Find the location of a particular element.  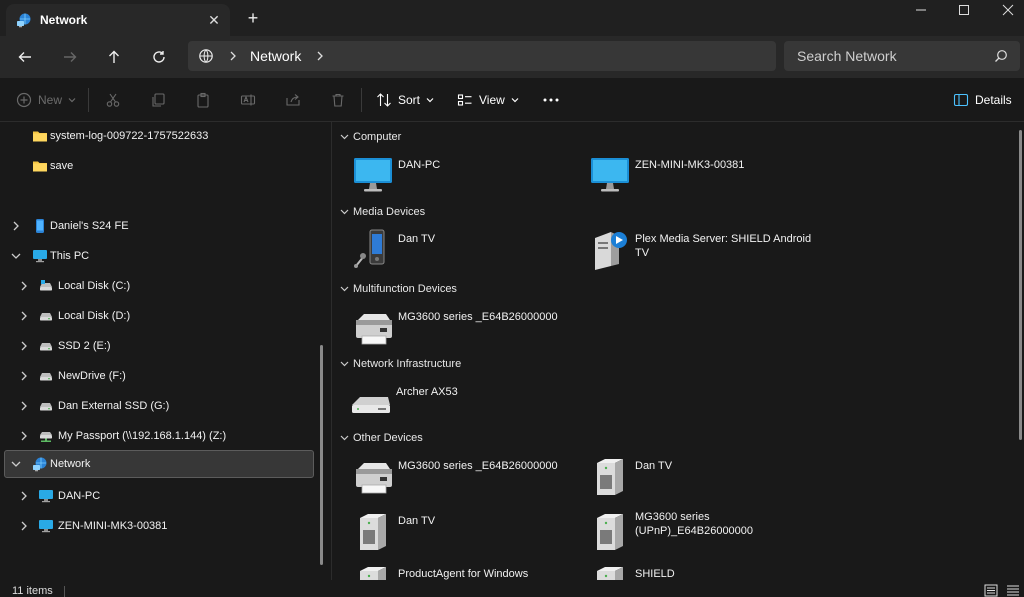

device-item: SHIELD is located at coordinates (704, 571).